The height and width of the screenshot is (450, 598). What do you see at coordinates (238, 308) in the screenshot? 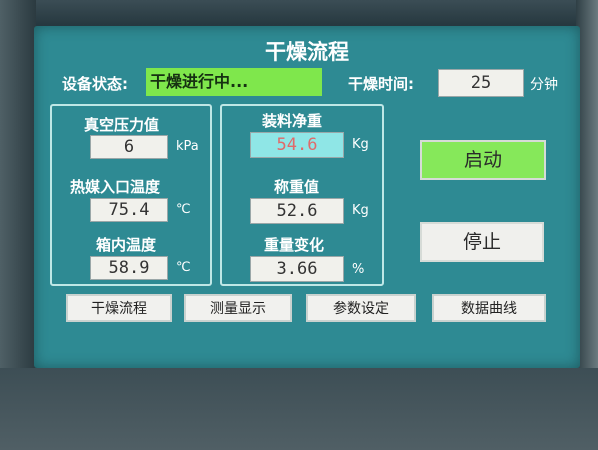
I see `tab-measurement-display: 测量显示` at bounding box center [238, 308].